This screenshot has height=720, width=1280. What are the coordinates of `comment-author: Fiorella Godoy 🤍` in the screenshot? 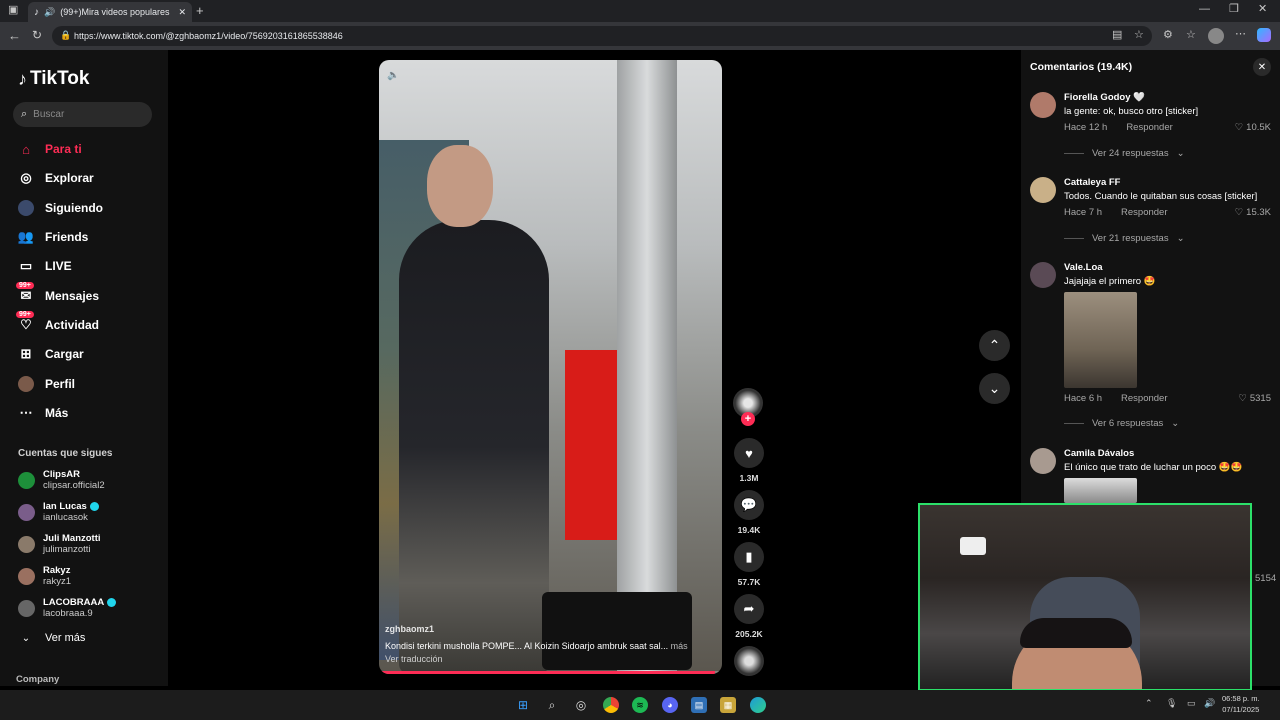 It's located at (1104, 97).